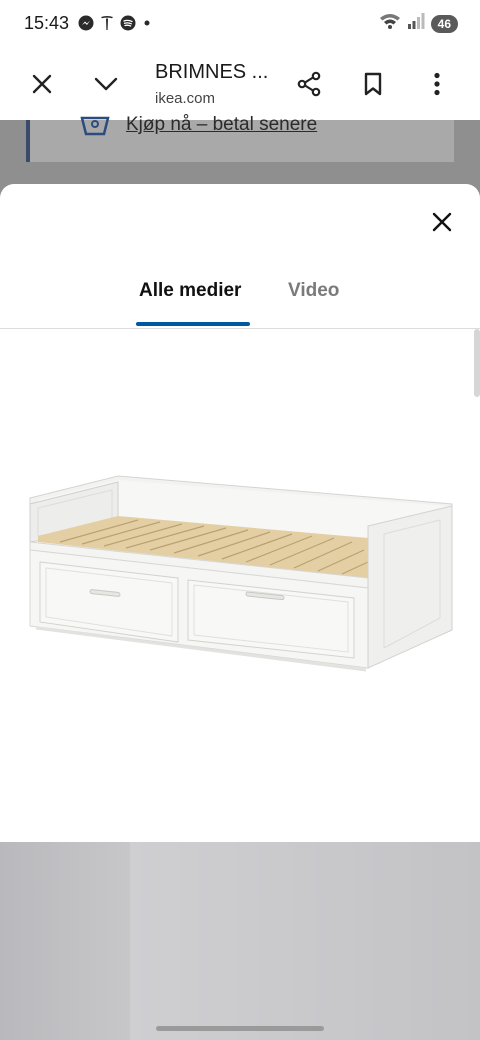 The image size is (480, 1040). I want to click on wall-right, so click(305, 941).